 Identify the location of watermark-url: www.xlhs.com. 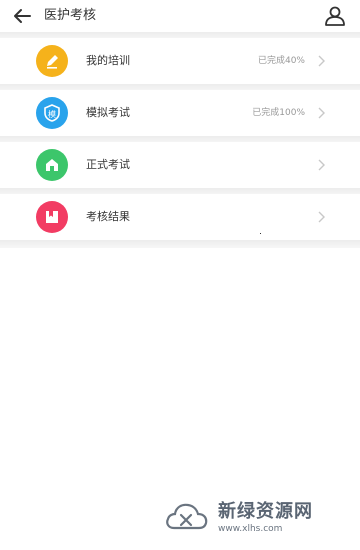
(250, 529).